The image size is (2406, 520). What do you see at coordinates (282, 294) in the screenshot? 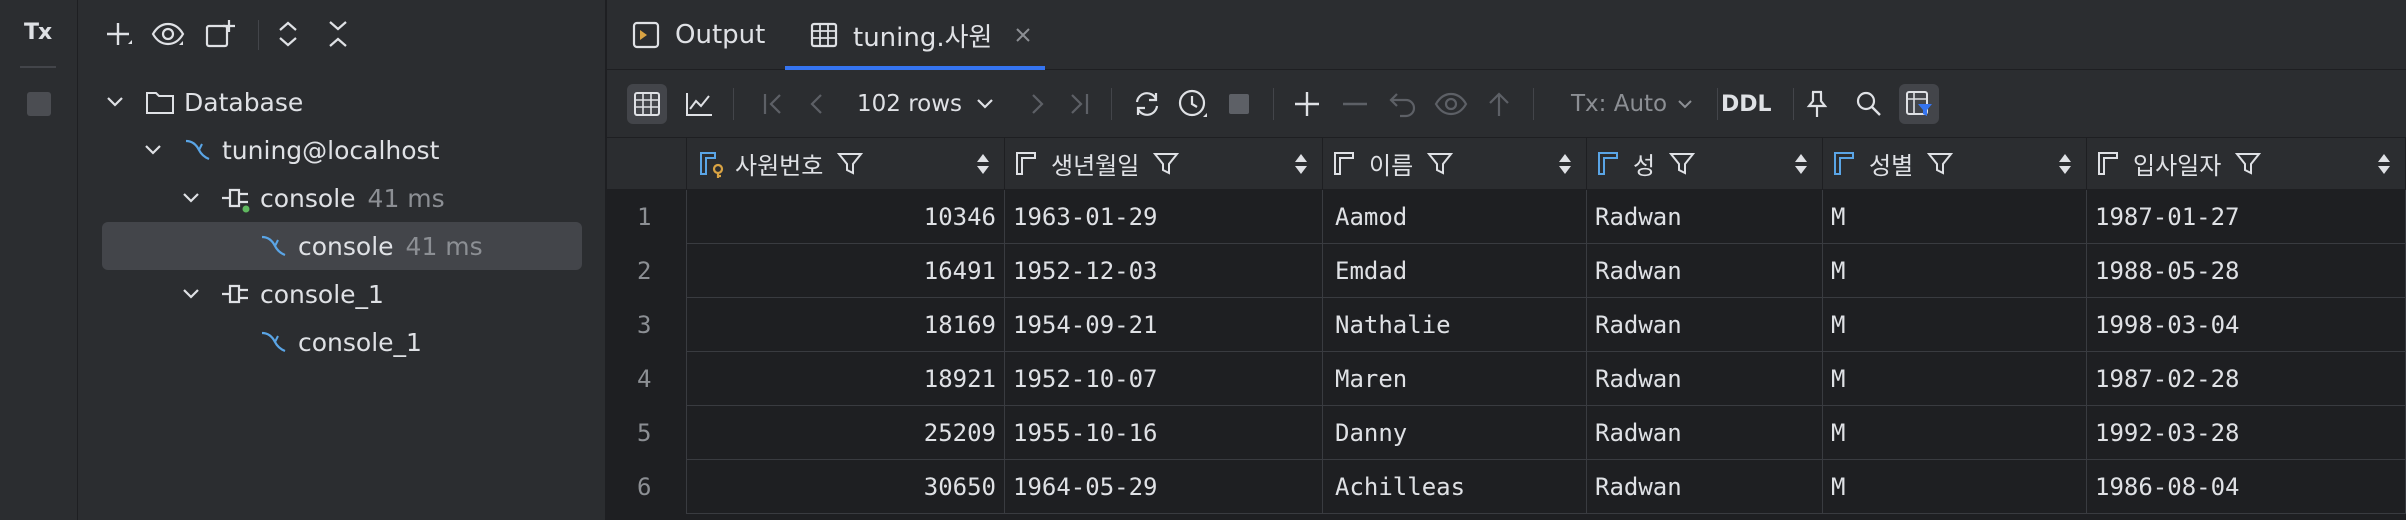
I see `tree-item-console-1-session: console_1` at bounding box center [282, 294].